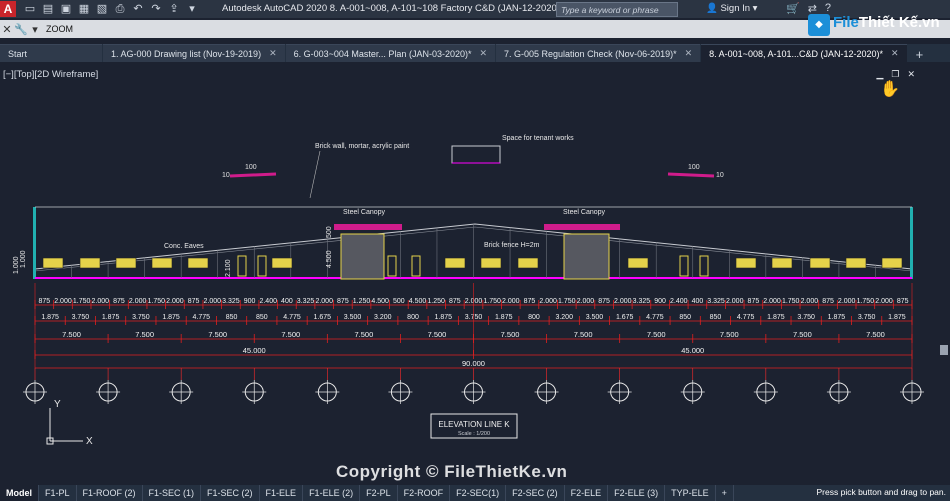  What do you see at coordinates (21, 29) in the screenshot?
I see `wrench-icon: 🔧` at bounding box center [21, 29].